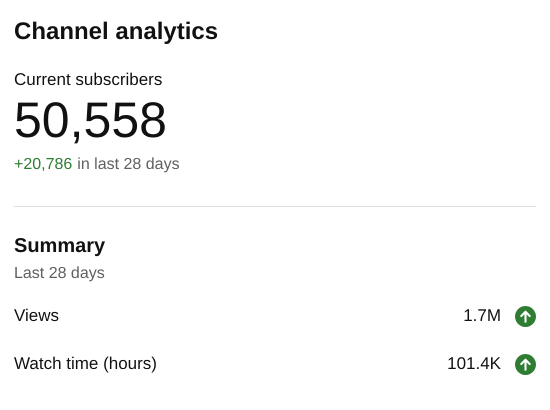 The height and width of the screenshot is (410, 550). Describe the element at coordinates (128, 165) in the screenshot. I see `change-period: in last 28 days` at that location.